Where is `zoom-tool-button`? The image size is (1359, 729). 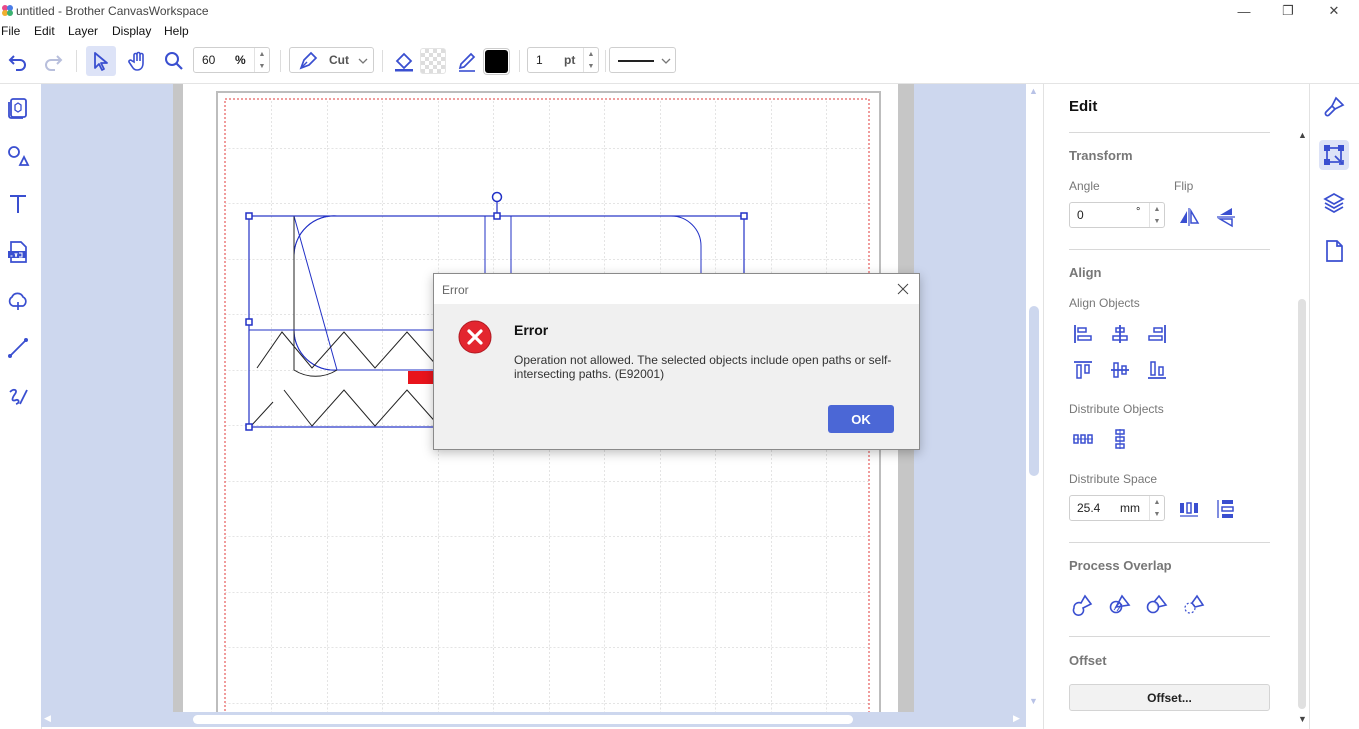 zoom-tool-button is located at coordinates (174, 61).